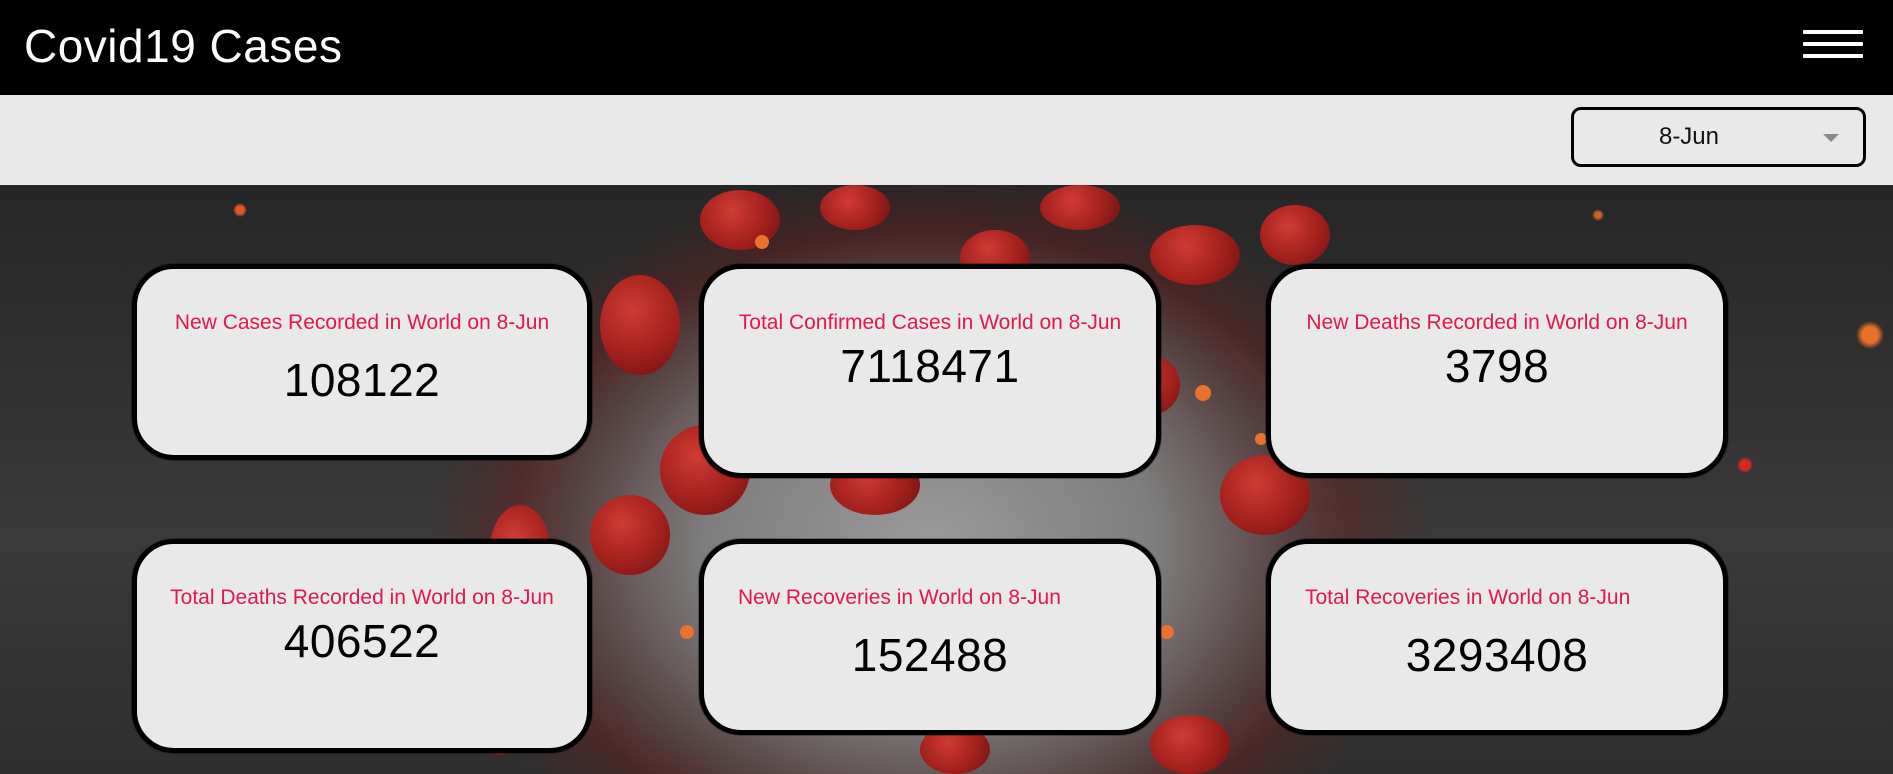  What do you see at coordinates (1497, 322) in the screenshot?
I see `stat-card-label: New Deaths Recorded in World on 8-Jun` at bounding box center [1497, 322].